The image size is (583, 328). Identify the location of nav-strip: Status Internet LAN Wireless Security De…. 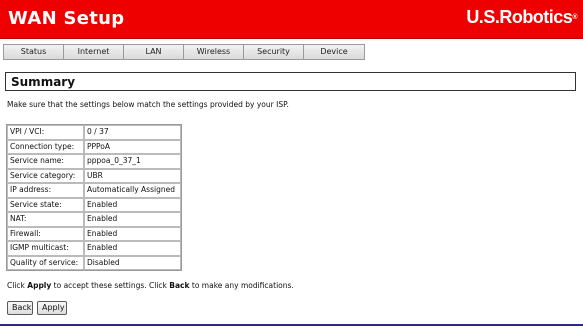
(291, 54).